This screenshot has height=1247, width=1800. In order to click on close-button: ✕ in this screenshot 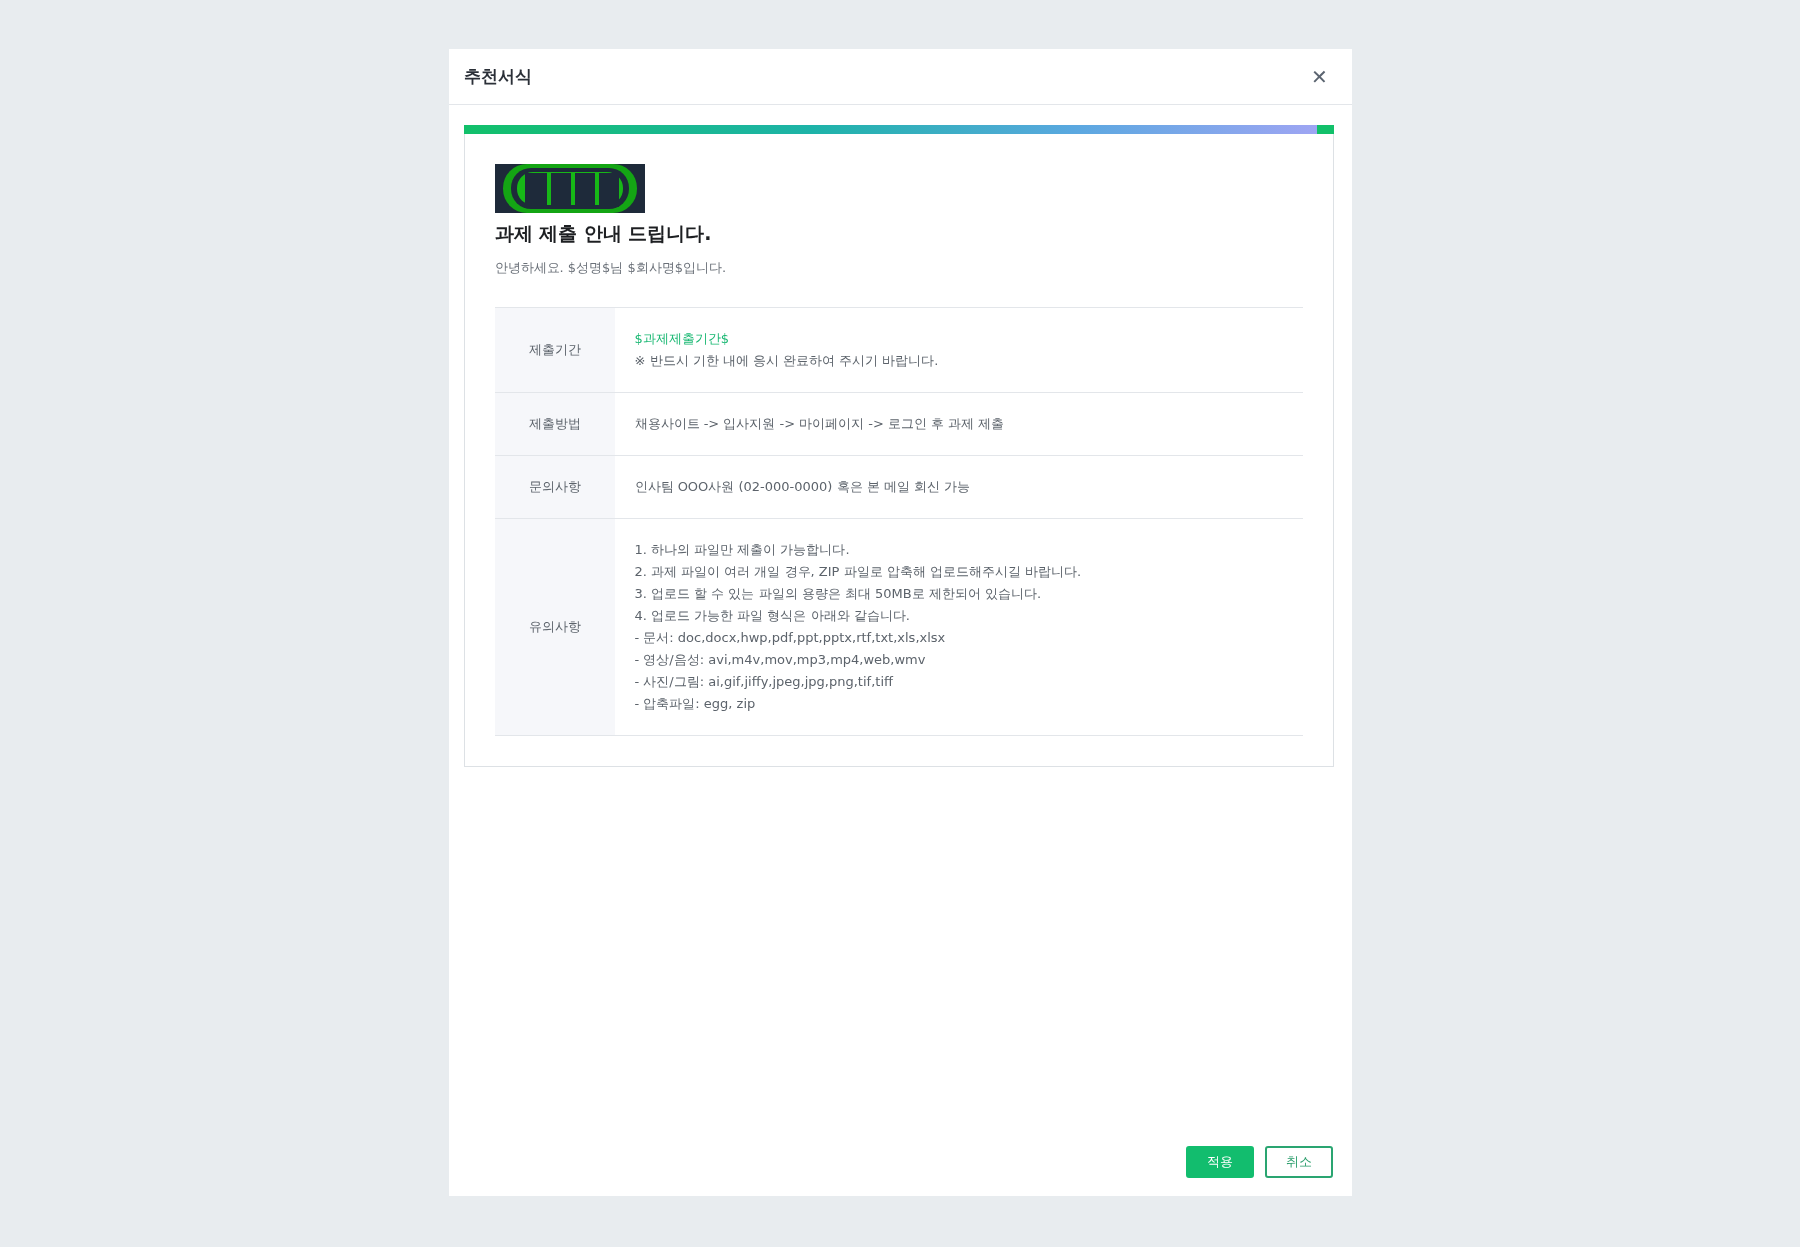, I will do `click(1319, 76)`.